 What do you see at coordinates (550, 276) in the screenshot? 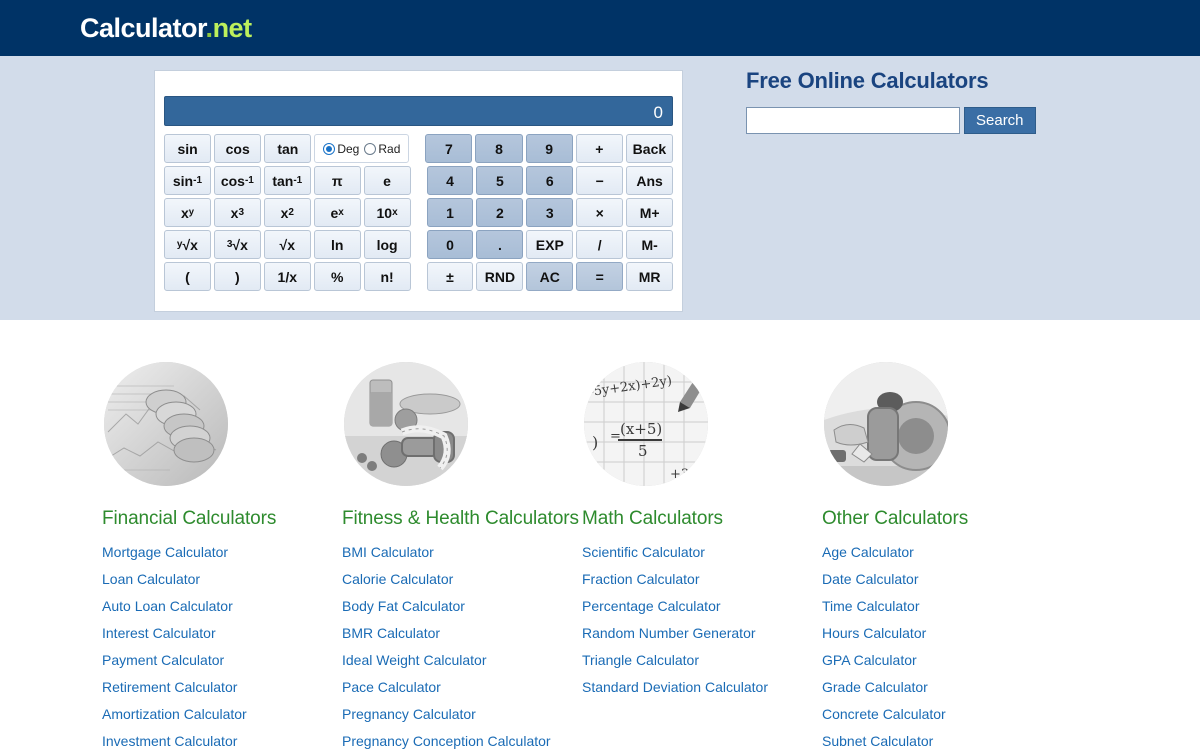
I see `calc-key-AC: AC` at bounding box center [550, 276].